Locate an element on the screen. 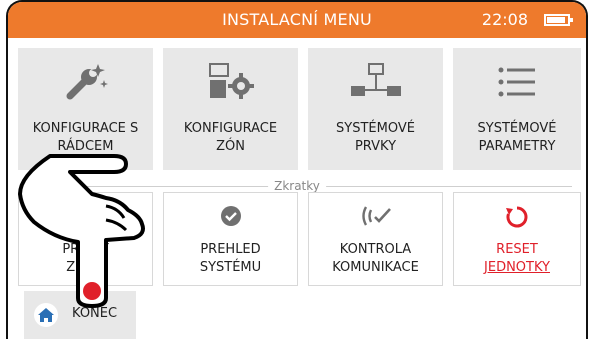 This screenshot has width=591, height=339. list-icon is located at coordinates (517, 84).